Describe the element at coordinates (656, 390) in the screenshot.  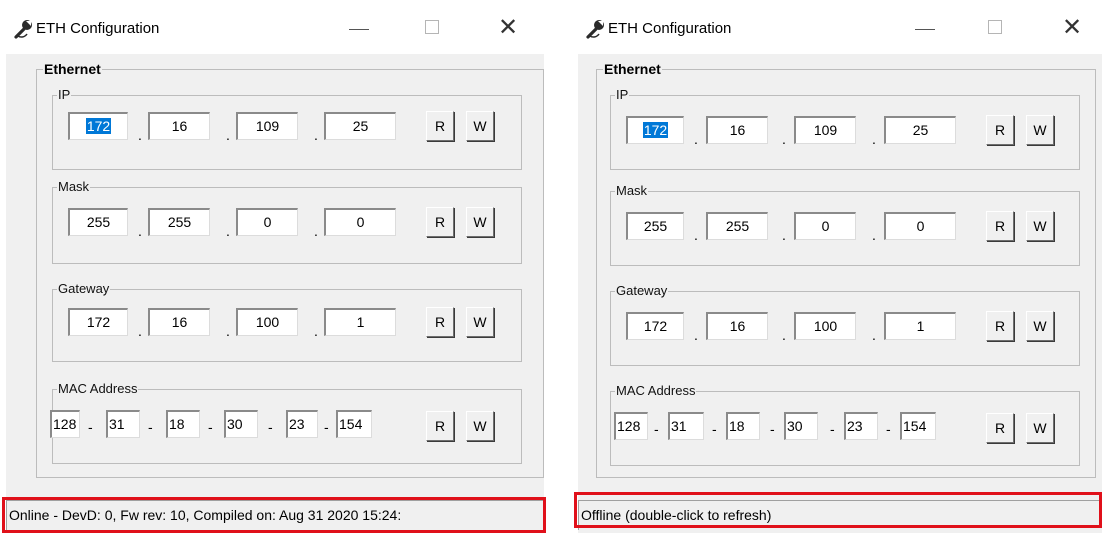
I see `mac-address-label: MAC Address` at that location.